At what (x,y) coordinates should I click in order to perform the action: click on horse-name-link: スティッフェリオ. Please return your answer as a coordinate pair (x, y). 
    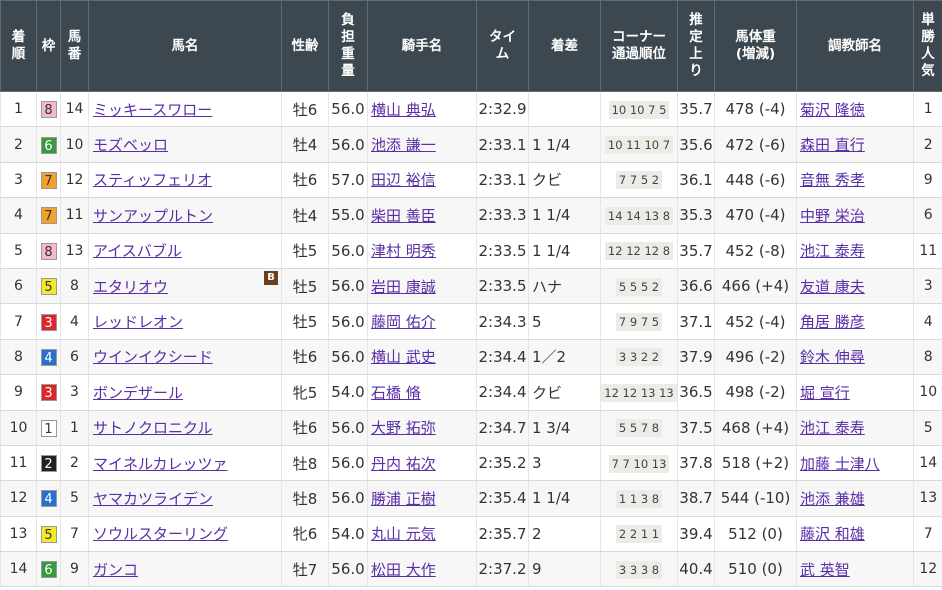
    Looking at the image, I should click on (152, 180).